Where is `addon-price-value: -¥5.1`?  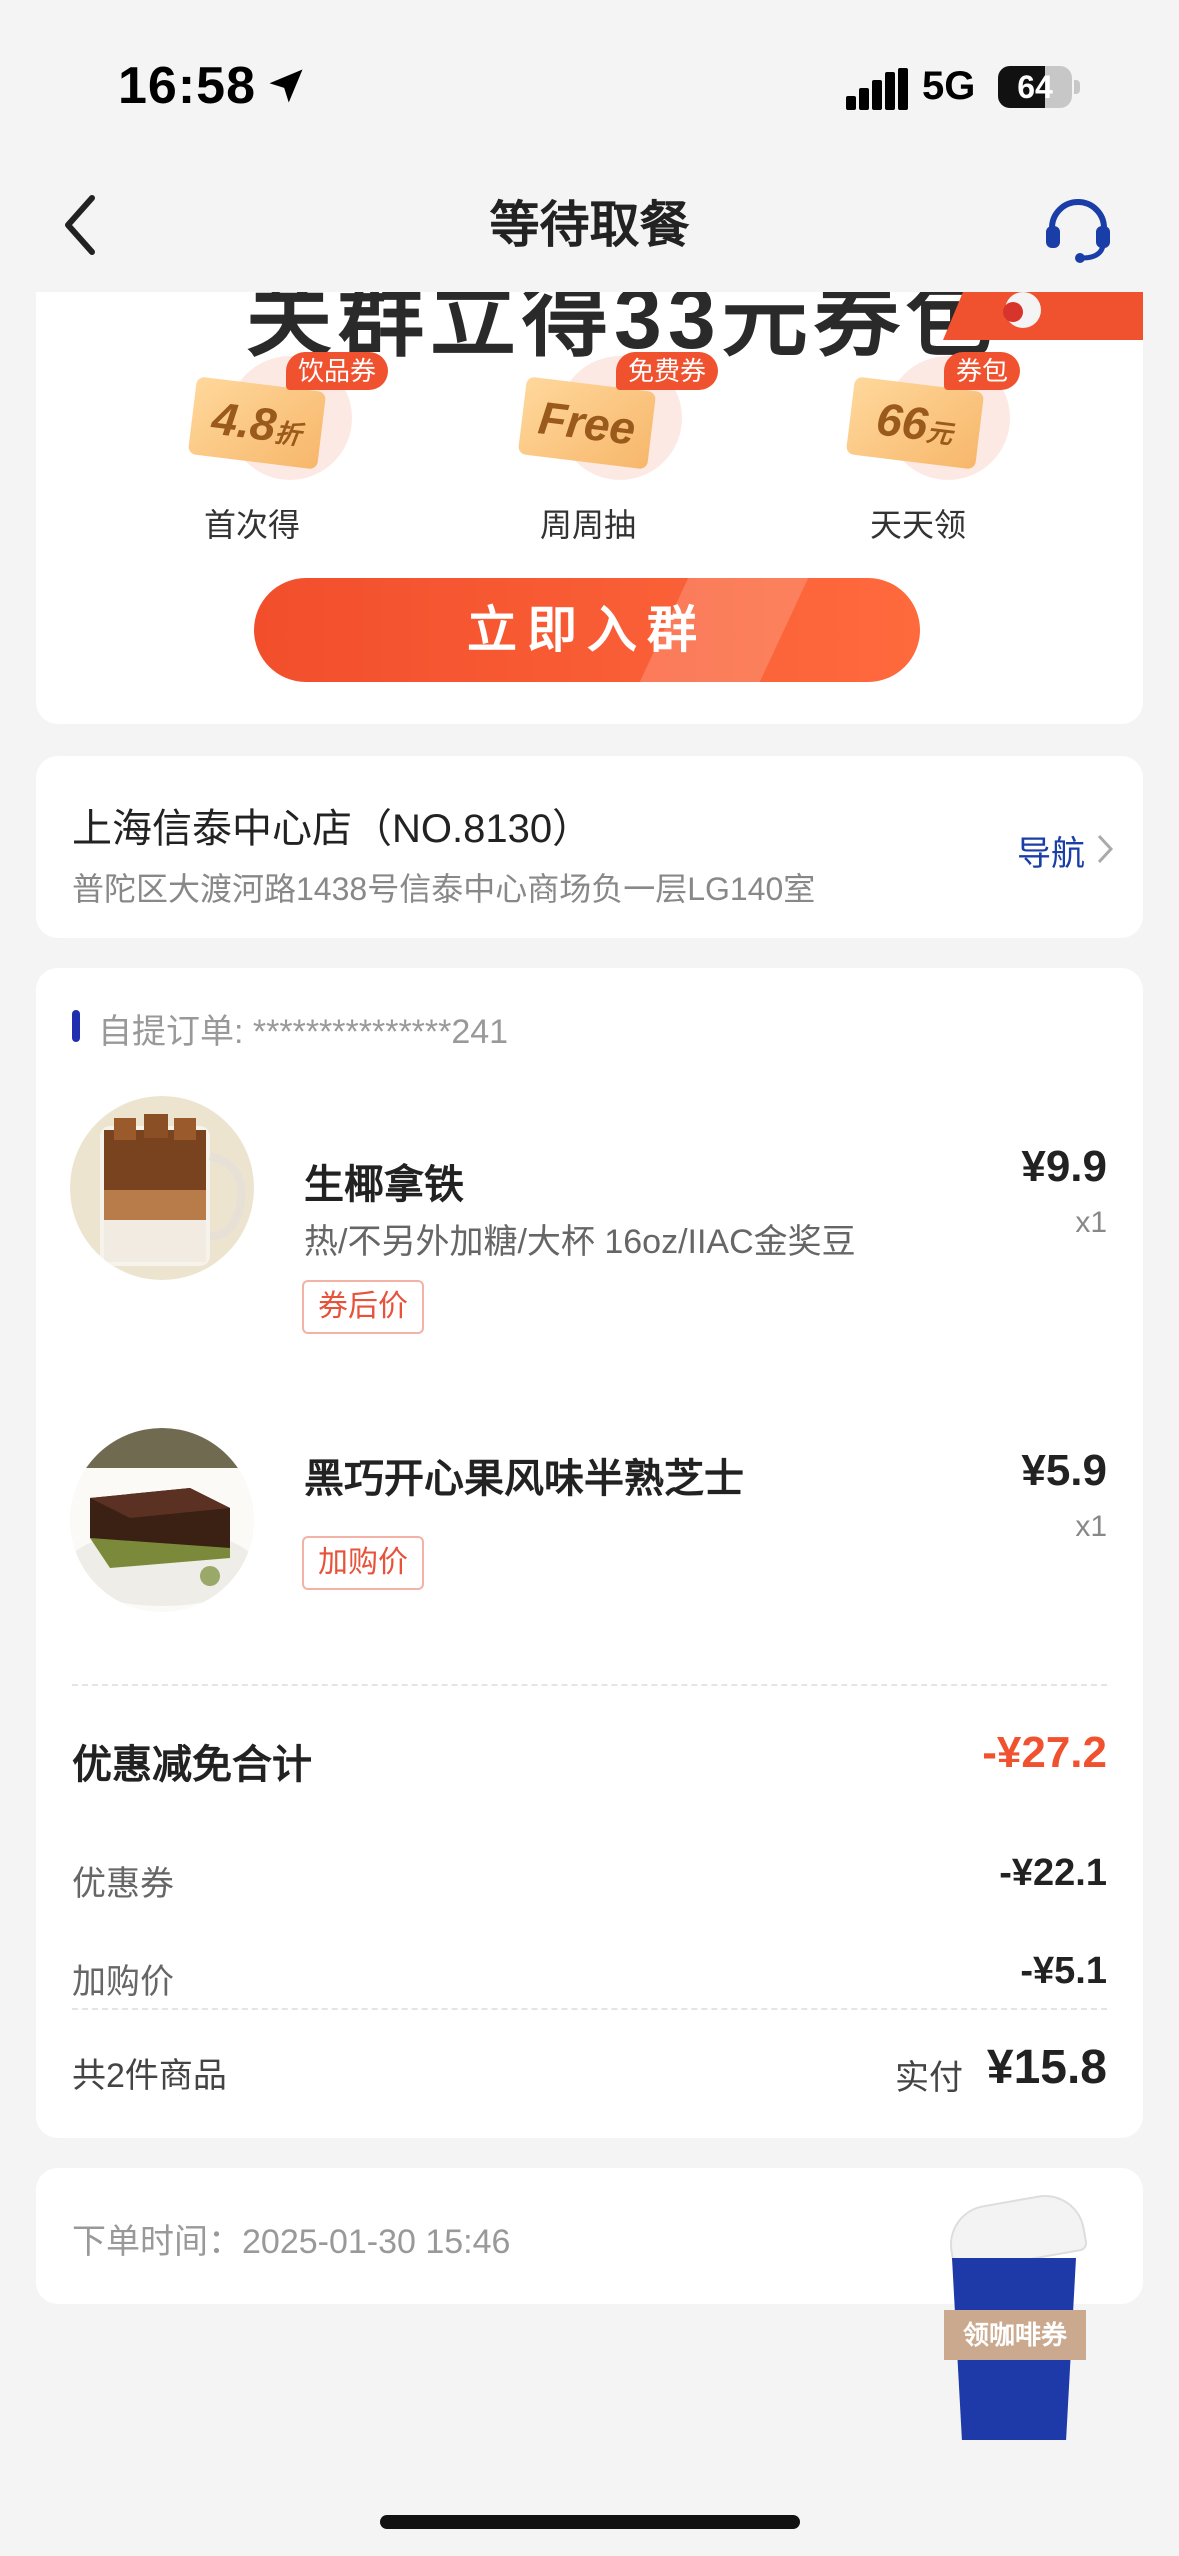 addon-price-value: -¥5.1 is located at coordinates (1063, 1971).